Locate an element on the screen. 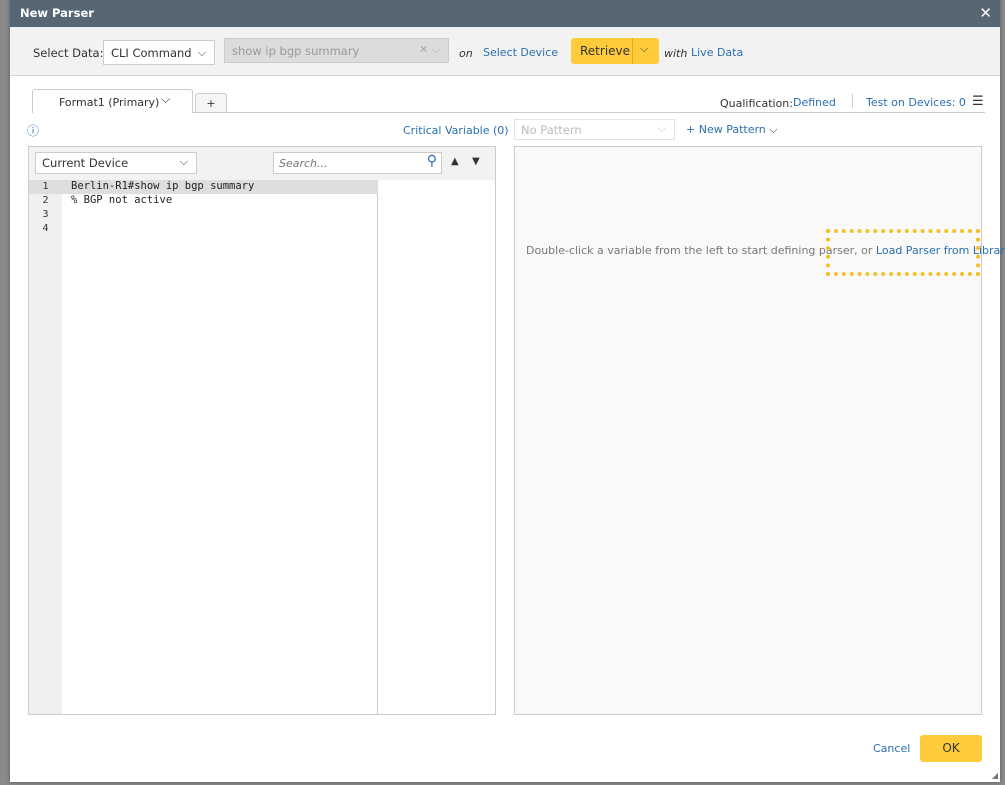 The image size is (1005, 785). resize-handle-icon: ◢ is located at coordinates (995, 775).